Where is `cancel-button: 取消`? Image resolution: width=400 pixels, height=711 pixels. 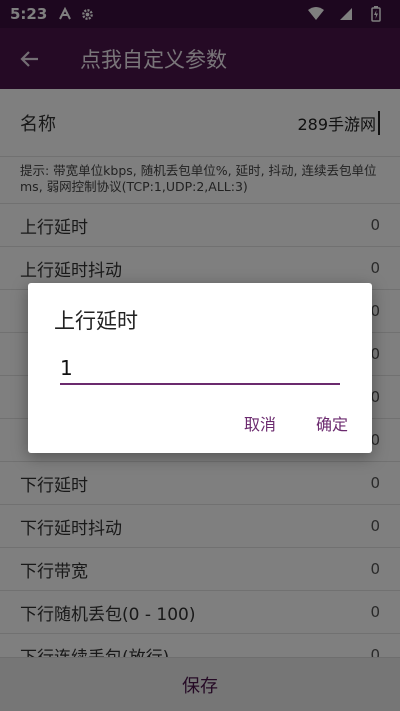
cancel-button: 取消 is located at coordinates (260, 423).